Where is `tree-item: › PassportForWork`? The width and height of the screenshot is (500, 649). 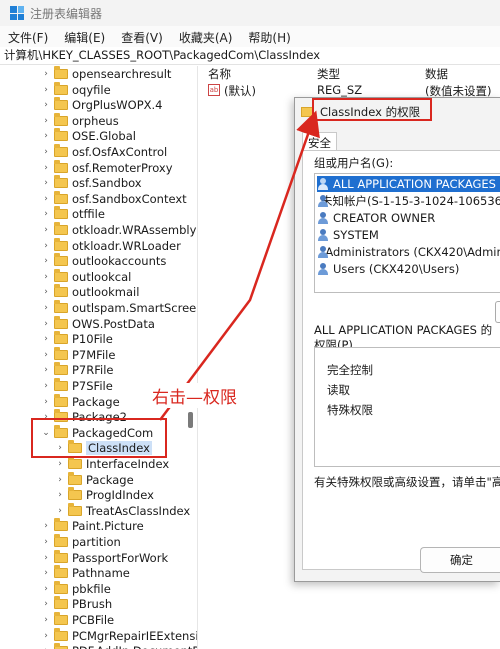 tree-item: › PassportForWork is located at coordinates (104, 557).